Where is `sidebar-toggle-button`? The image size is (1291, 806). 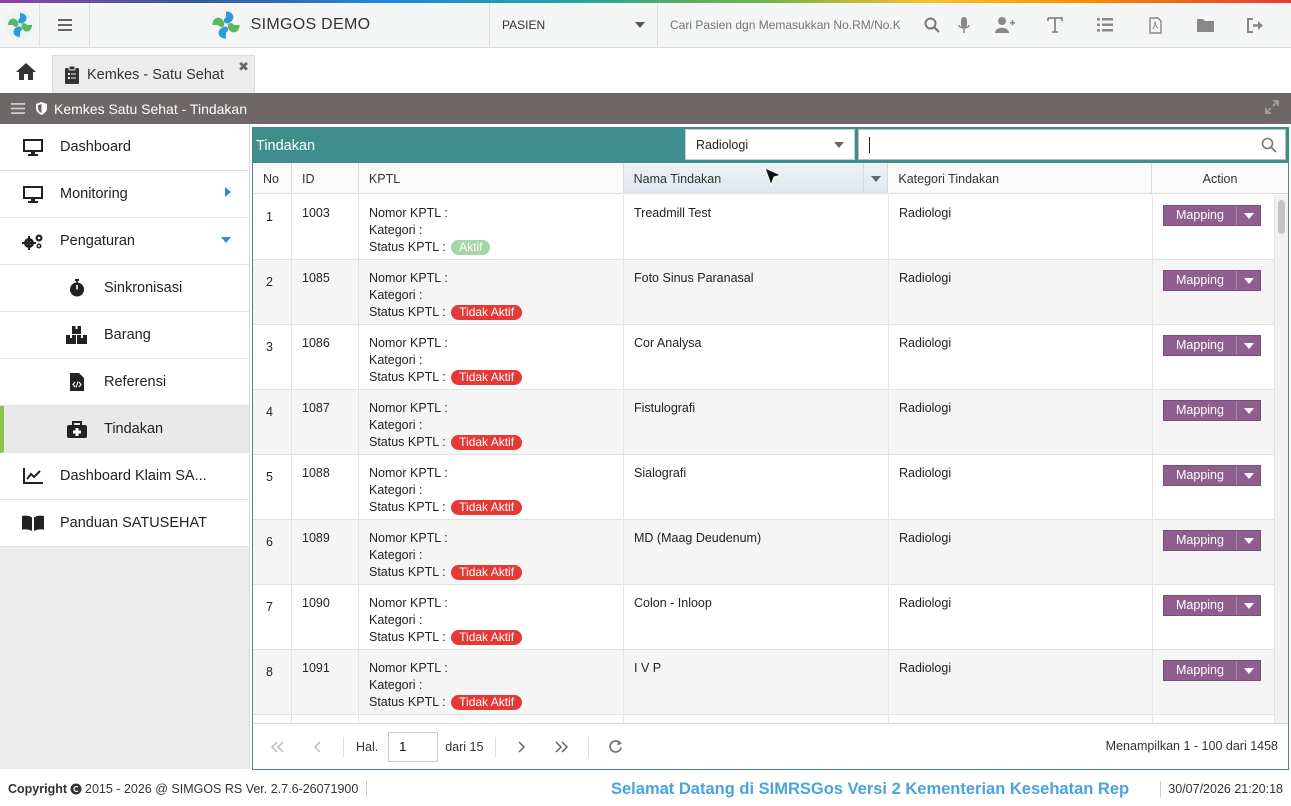
sidebar-toggle-button is located at coordinates (18, 108).